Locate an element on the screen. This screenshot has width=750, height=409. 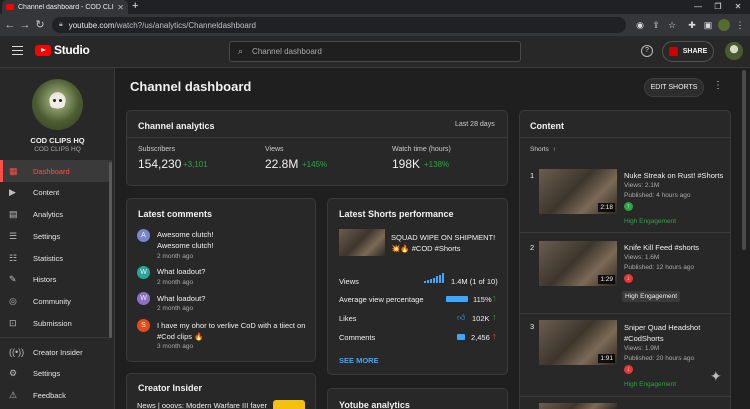
lock-icon: 🔒︎ is located at coordinates (61, 24).